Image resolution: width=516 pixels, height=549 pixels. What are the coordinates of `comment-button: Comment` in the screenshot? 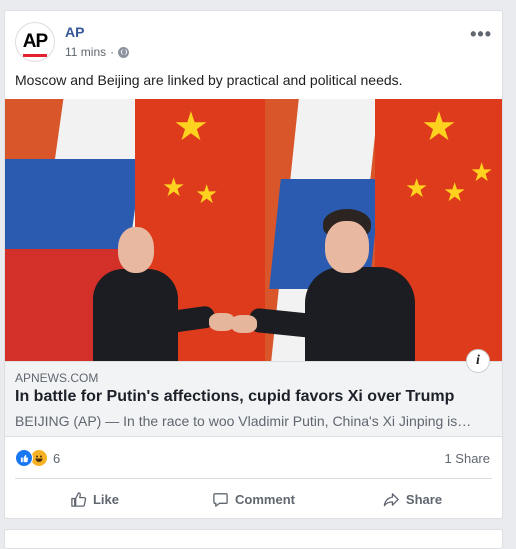 It's located at (253, 499).